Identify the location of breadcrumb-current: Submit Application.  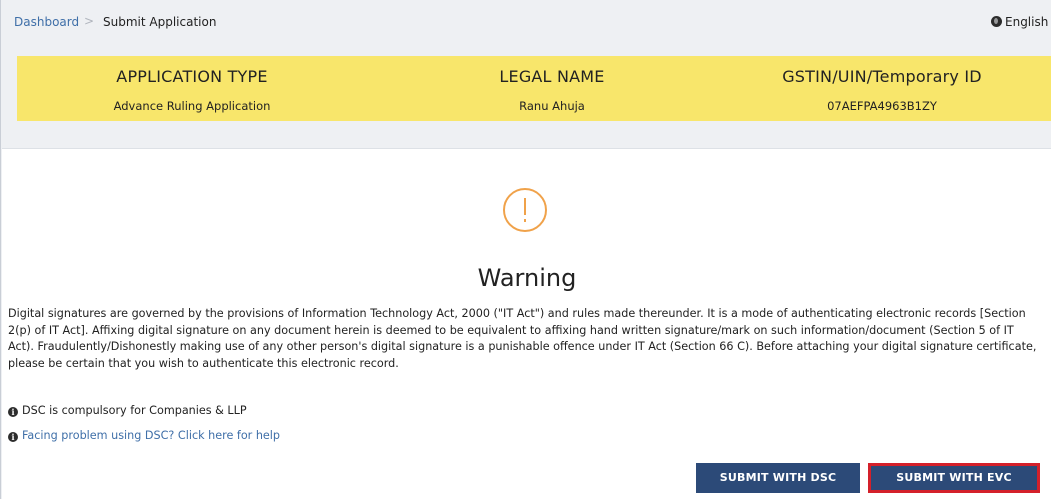
(160, 22).